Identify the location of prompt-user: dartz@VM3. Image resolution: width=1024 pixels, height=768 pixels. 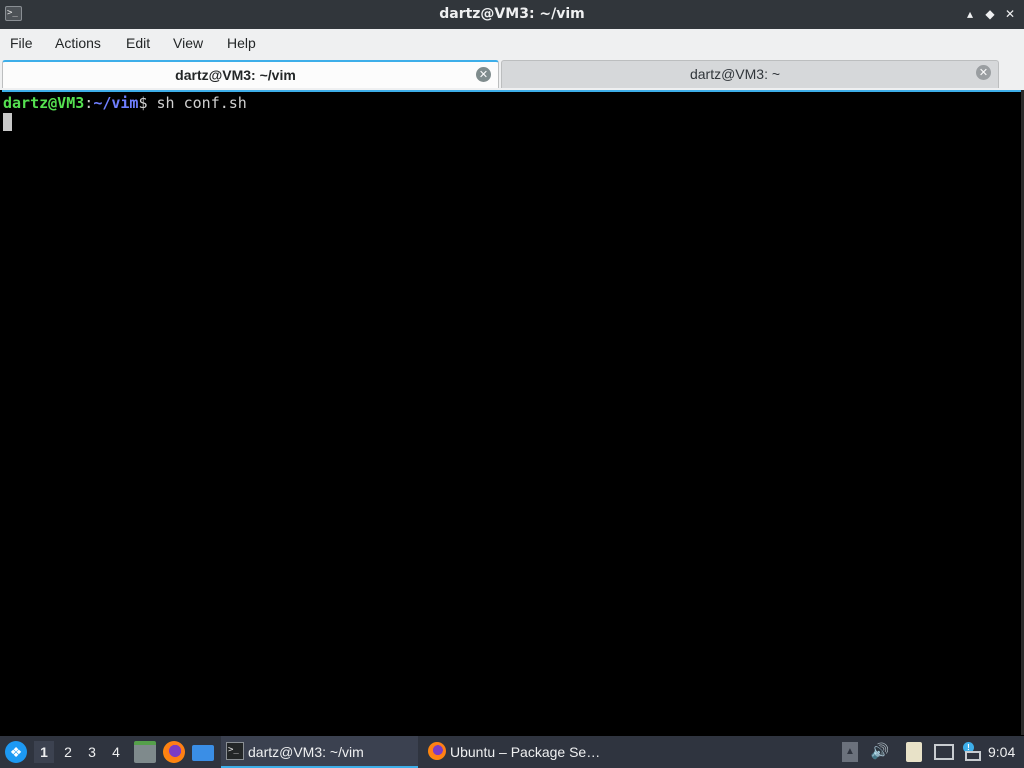
(44, 103).